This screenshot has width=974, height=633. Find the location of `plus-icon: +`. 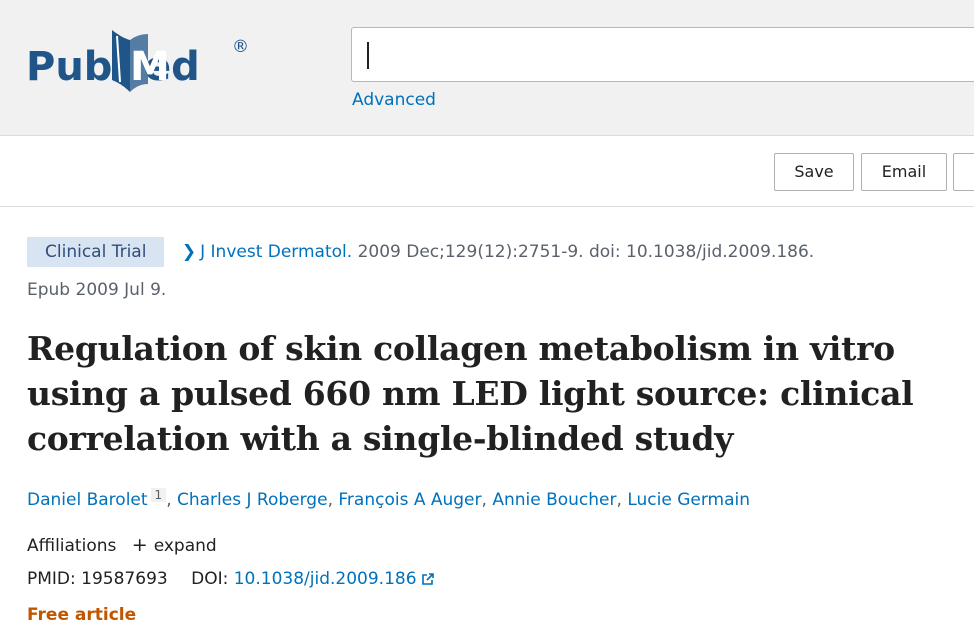

plus-icon: + is located at coordinates (139, 545).